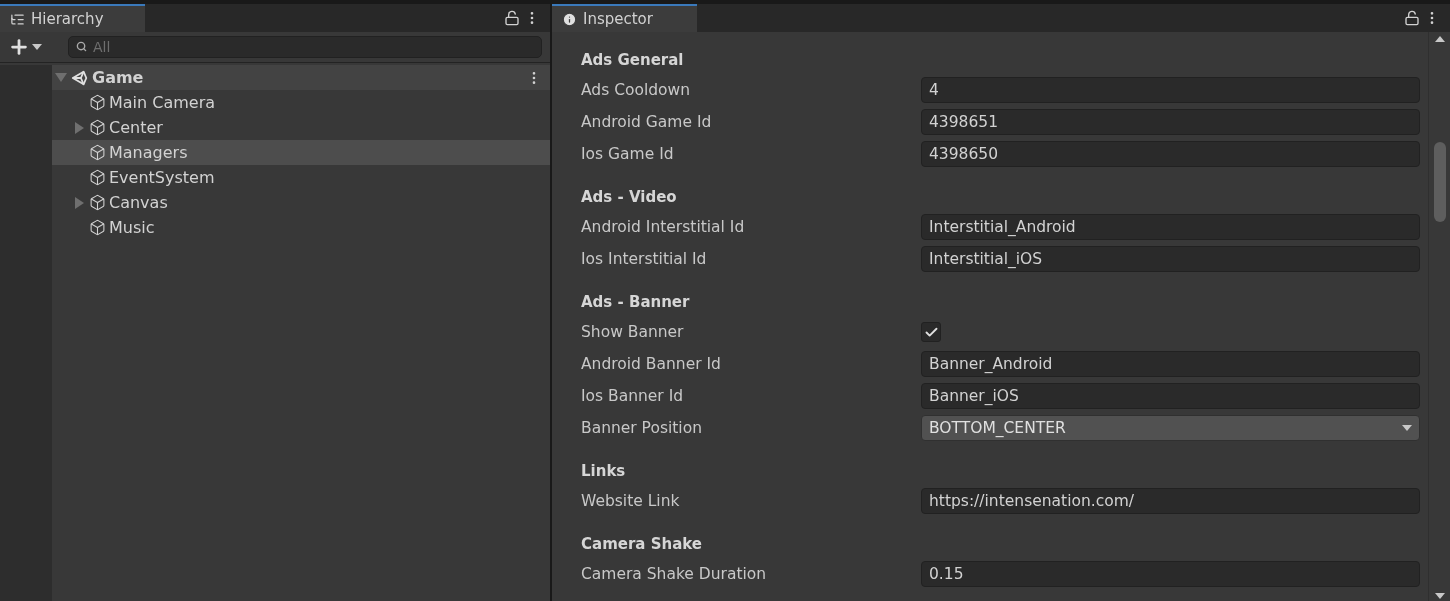 The image size is (1450, 601). I want to click on hierarchy-tab: Hierarchy, so click(72, 18).